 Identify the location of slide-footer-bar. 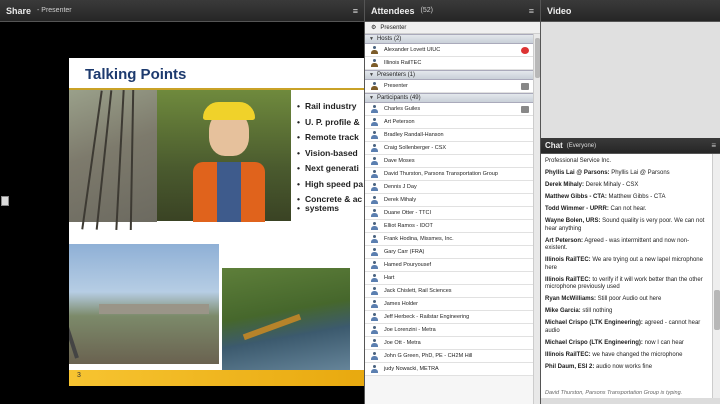
(216, 378).